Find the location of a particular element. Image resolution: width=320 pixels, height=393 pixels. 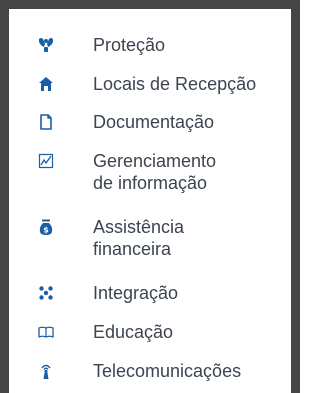

menu-item-label: Documentação is located at coordinates (154, 122).